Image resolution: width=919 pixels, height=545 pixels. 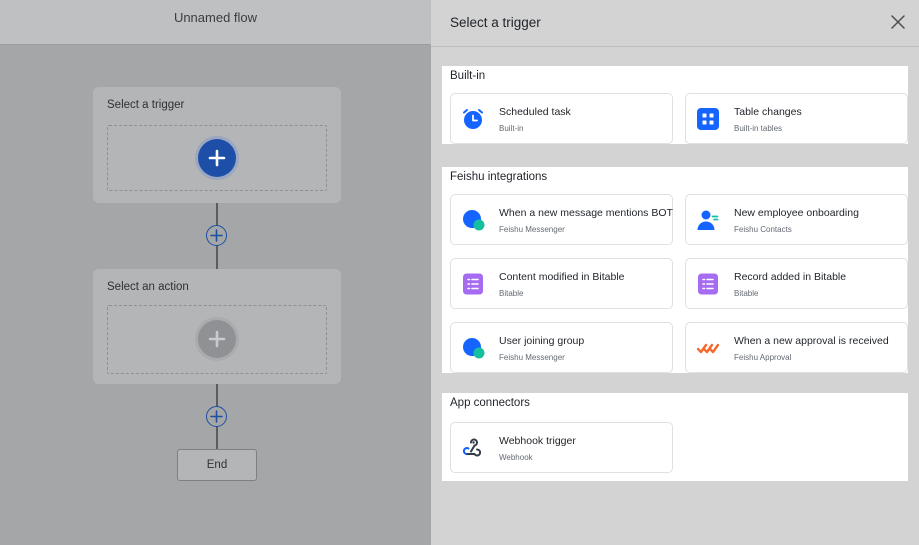 What do you see at coordinates (468, 76) in the screenshot?
I see `section-title: Built-in` at bounding box center [468, 76].